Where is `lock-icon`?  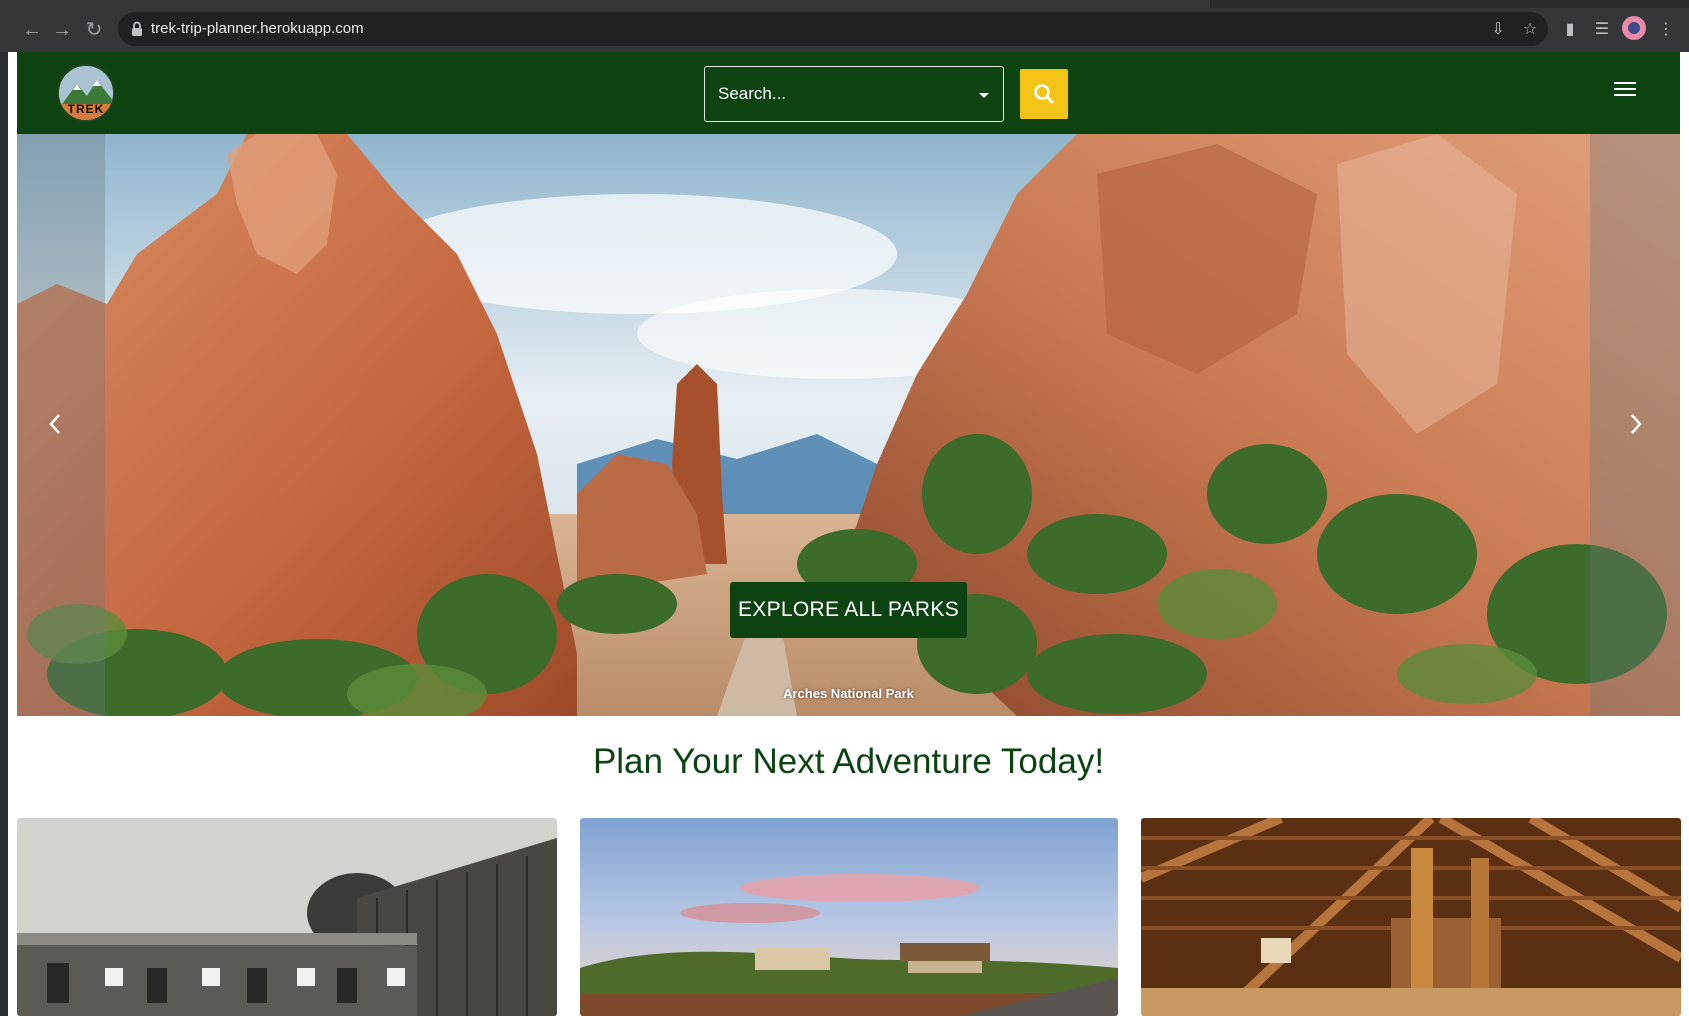 lock-icon is located at coordinates (137, 28).